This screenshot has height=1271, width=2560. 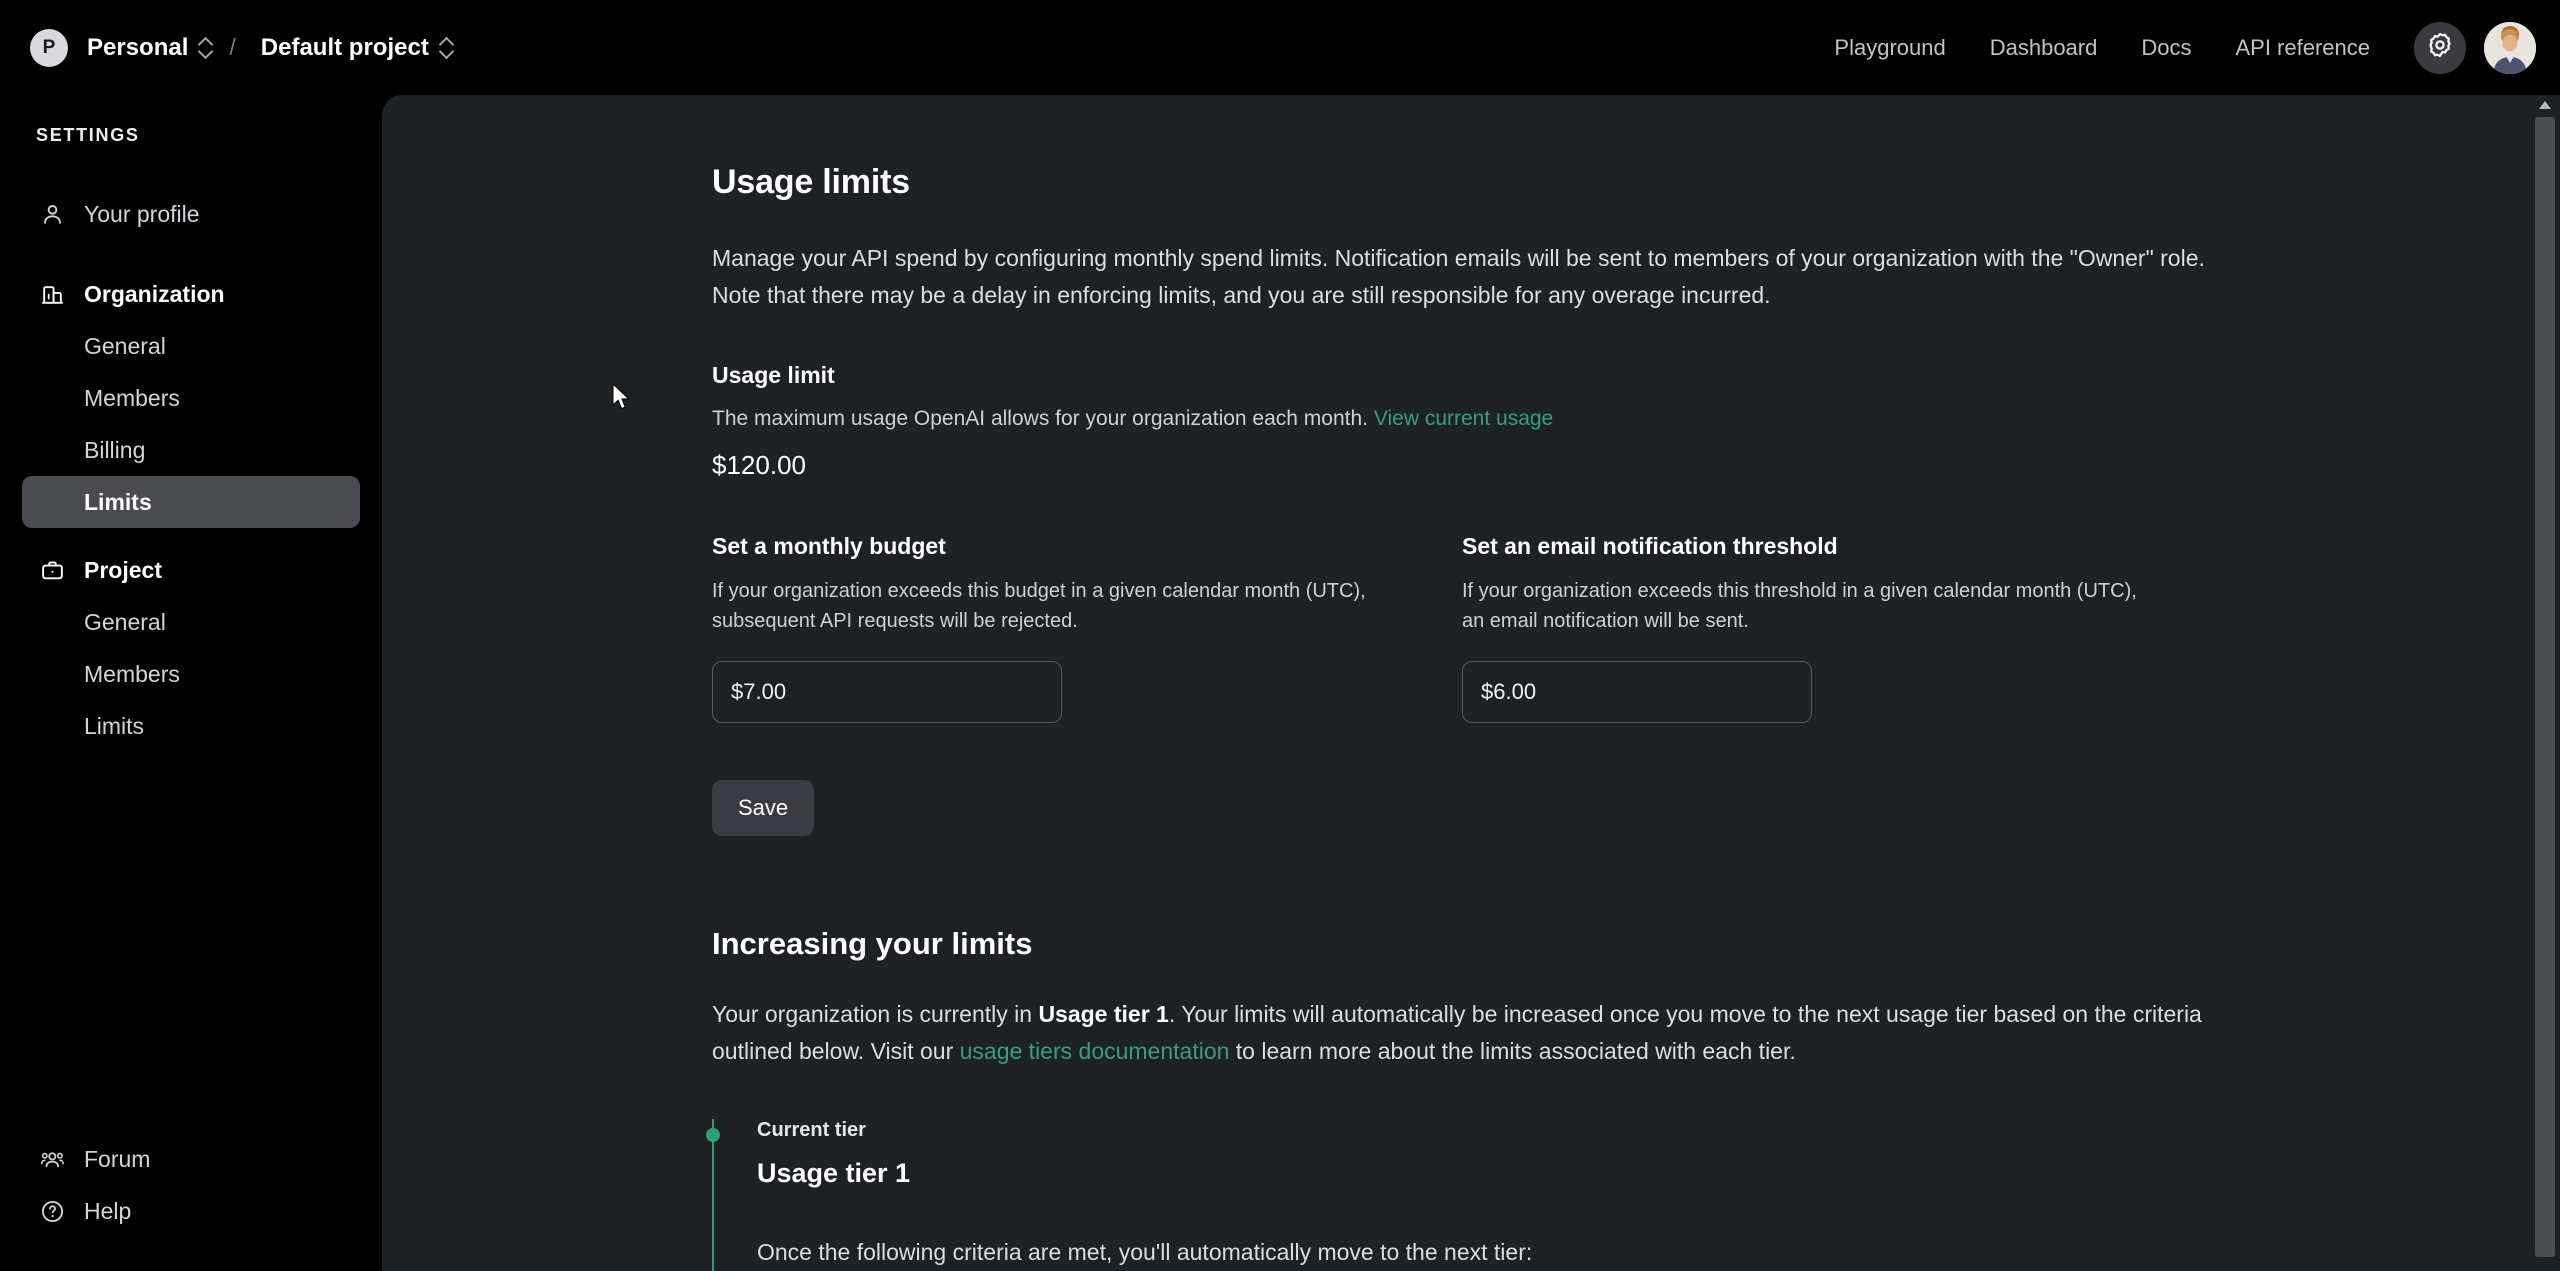 I want to click on vertical-scrollbar, so click(x=2545, y=683).